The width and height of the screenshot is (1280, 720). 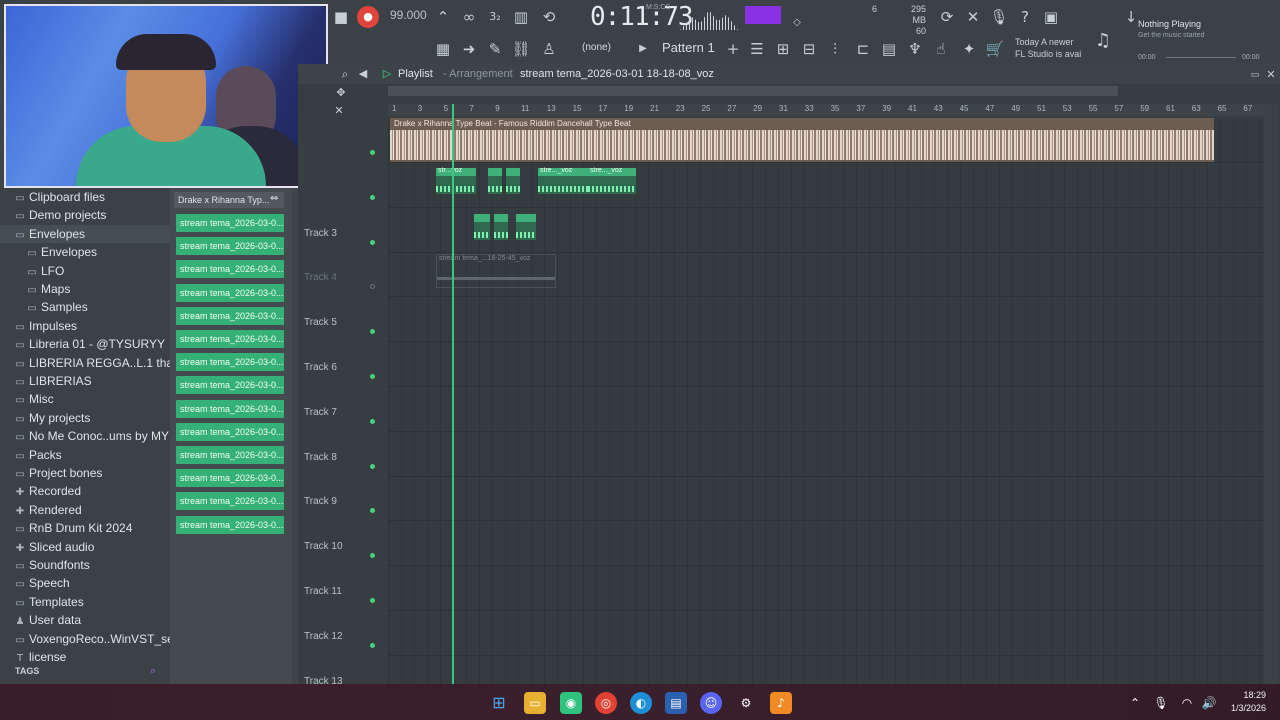 I want to click on refresh-icon: ⟳, so click(x=947, y=17).